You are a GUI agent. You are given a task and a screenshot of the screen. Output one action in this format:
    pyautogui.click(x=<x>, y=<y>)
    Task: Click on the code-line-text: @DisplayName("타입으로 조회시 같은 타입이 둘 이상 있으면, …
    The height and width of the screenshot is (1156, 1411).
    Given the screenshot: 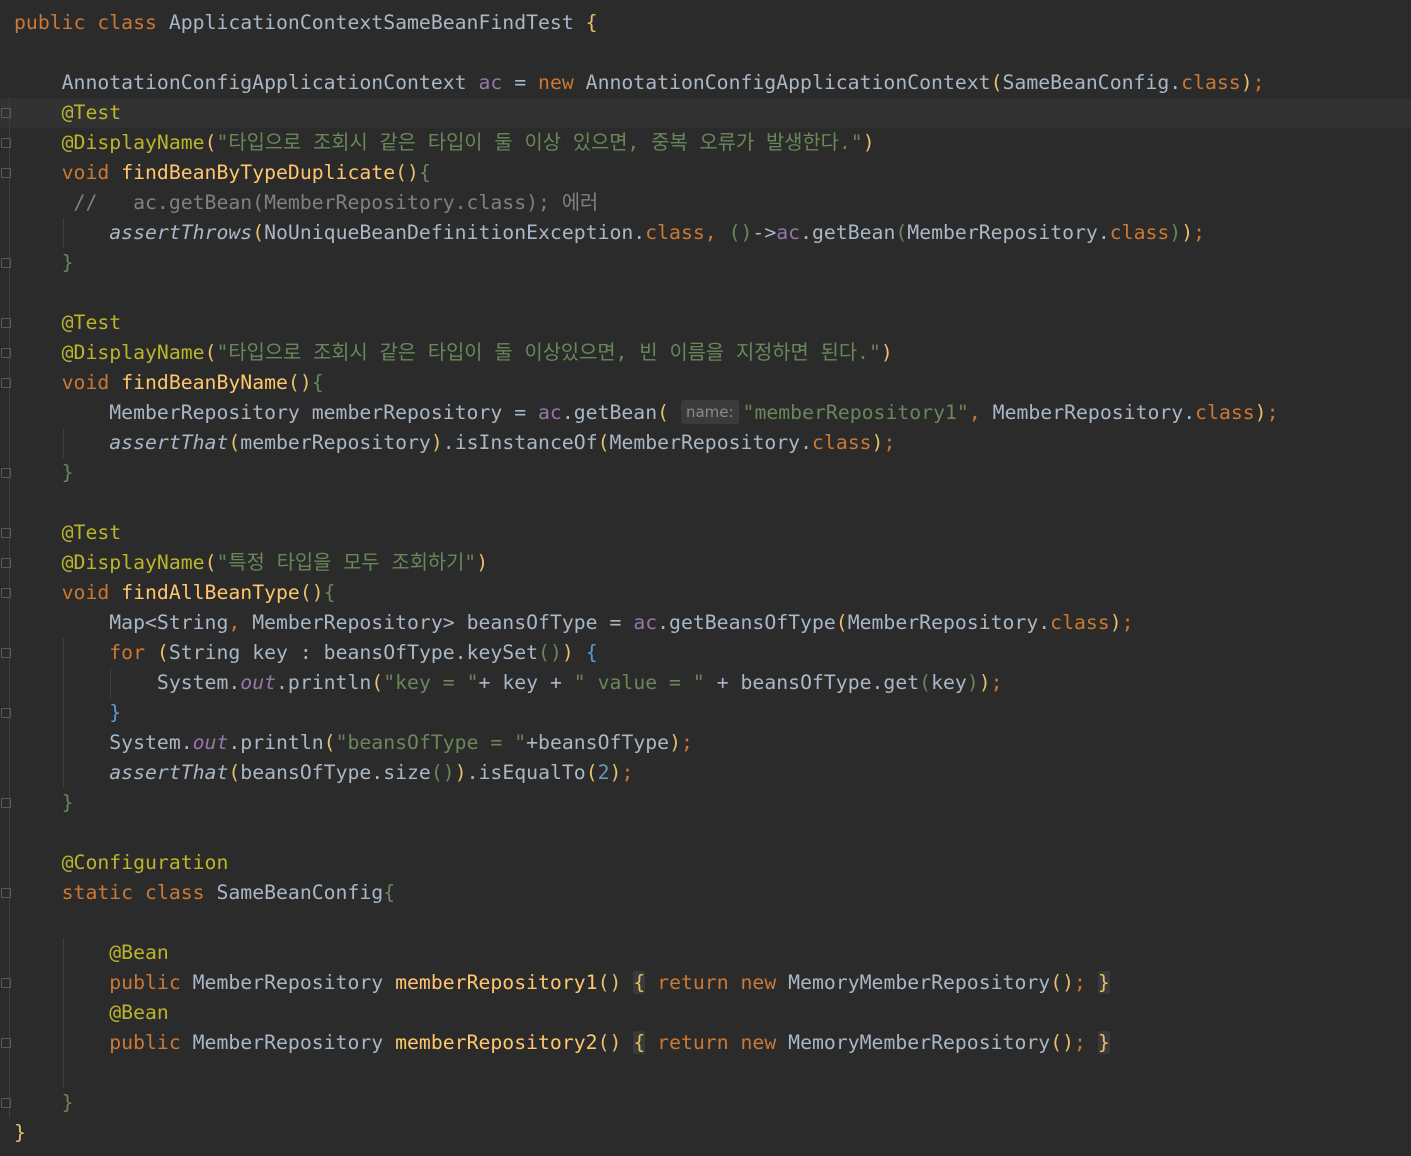 What is the action you would take?
    pyautogui.click(x=444, y=143)
    